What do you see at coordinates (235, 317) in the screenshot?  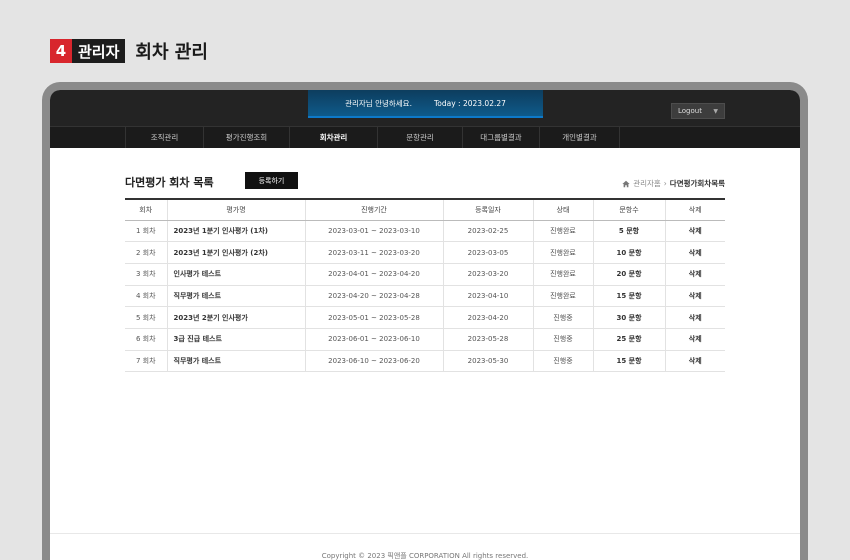 I see `evaluation-name-link: 2023년 2분기 인사평가` at bounding box center [235, 317].